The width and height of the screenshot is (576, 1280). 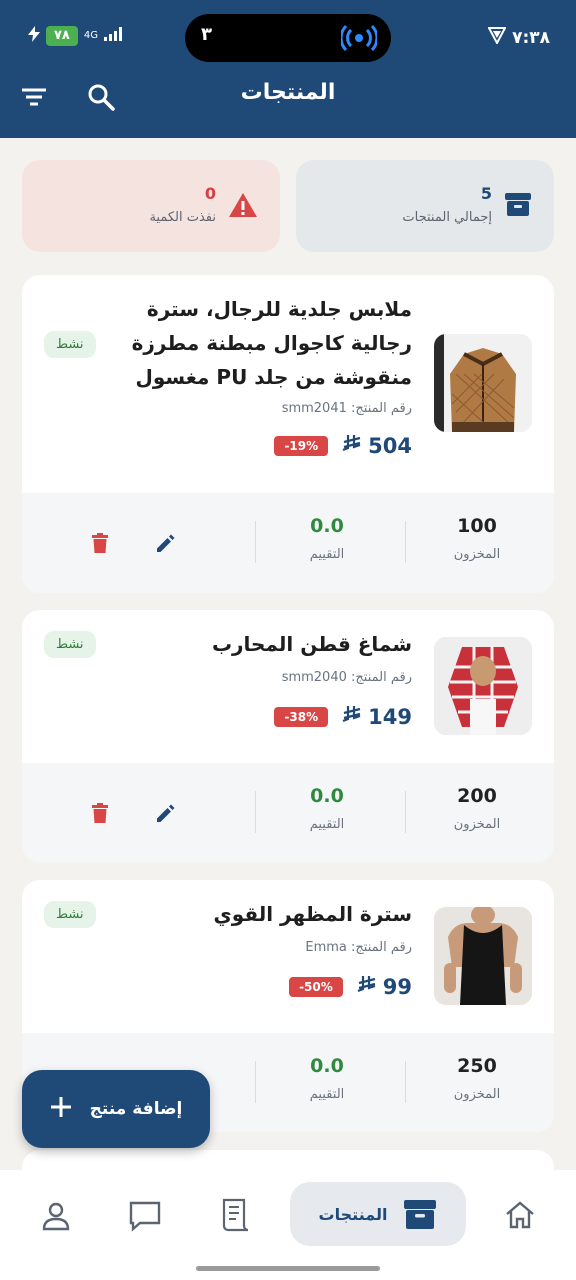 I want to click on total-products-card: 5 إجمالي المنتجات, so click(x=425, y=206).